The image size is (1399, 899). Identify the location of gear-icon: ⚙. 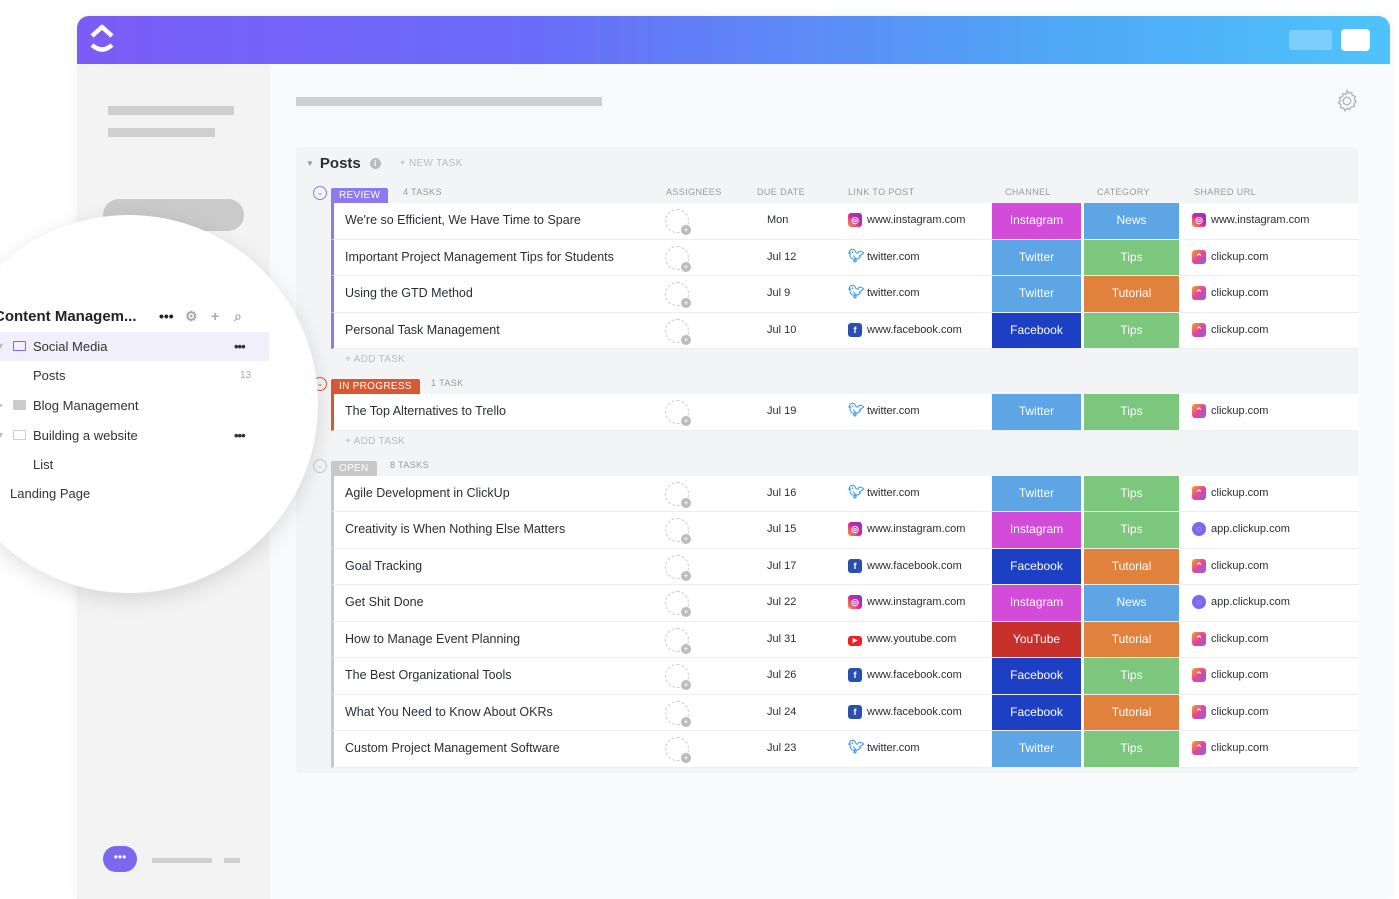
(191, 316).